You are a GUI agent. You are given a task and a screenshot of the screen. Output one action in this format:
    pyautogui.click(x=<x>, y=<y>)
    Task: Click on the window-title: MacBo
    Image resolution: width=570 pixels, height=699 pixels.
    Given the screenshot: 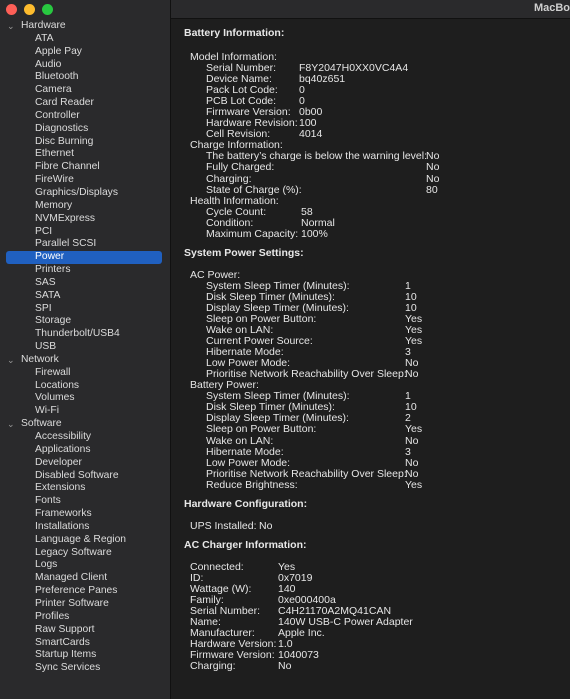 What is the action you would take?
    pyautogui.click(x=551, y=8)
    